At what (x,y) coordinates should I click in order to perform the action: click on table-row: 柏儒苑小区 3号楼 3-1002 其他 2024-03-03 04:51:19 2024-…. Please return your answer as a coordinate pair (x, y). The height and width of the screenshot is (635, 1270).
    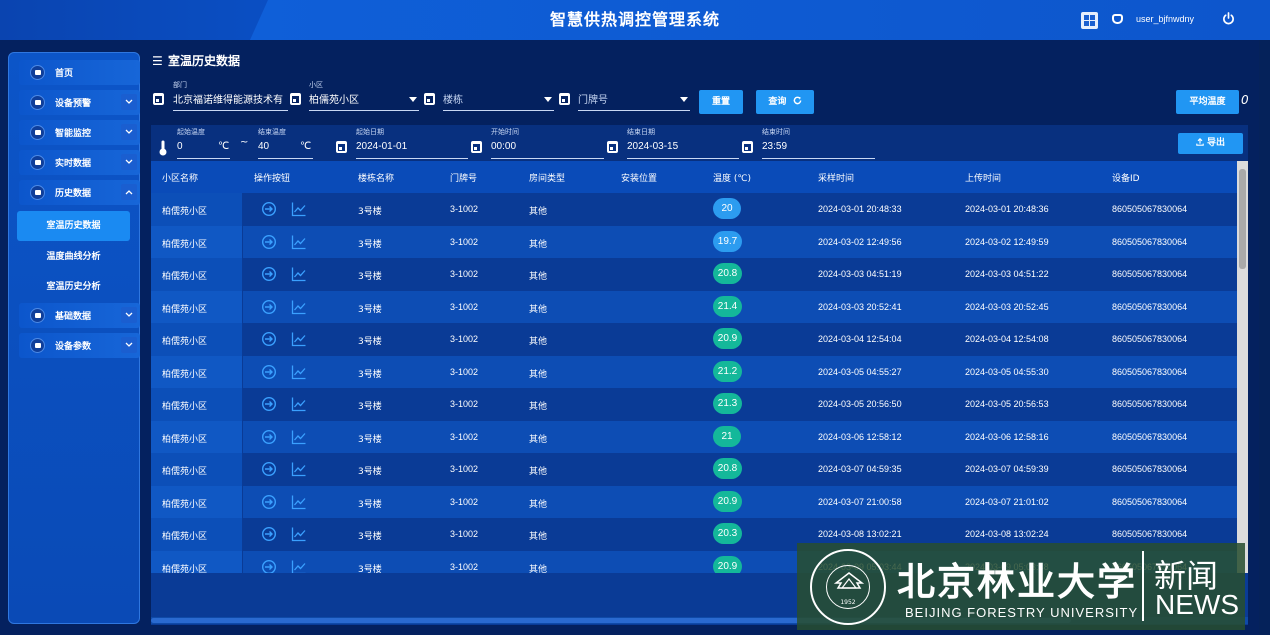
    Looking at the image, I should click on (694, 274).